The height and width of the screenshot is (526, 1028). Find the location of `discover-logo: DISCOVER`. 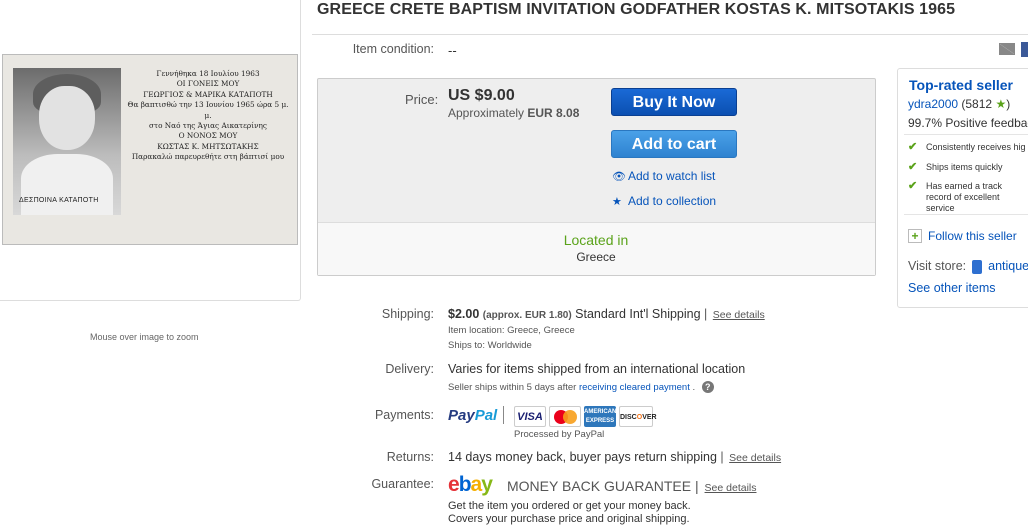

discover-logo: DISCOVER is located at coordinates (638, 416).